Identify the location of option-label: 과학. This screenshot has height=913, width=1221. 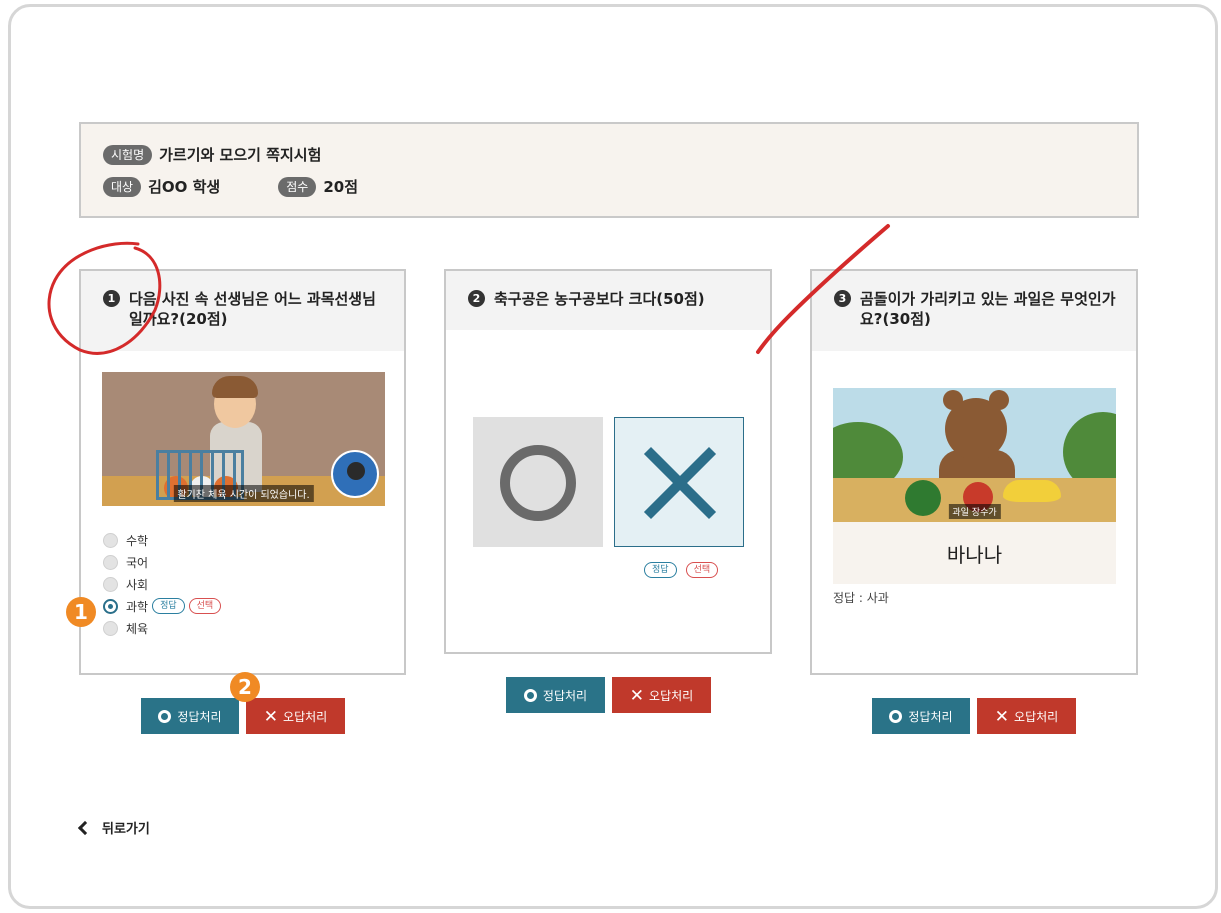
(137, 606).